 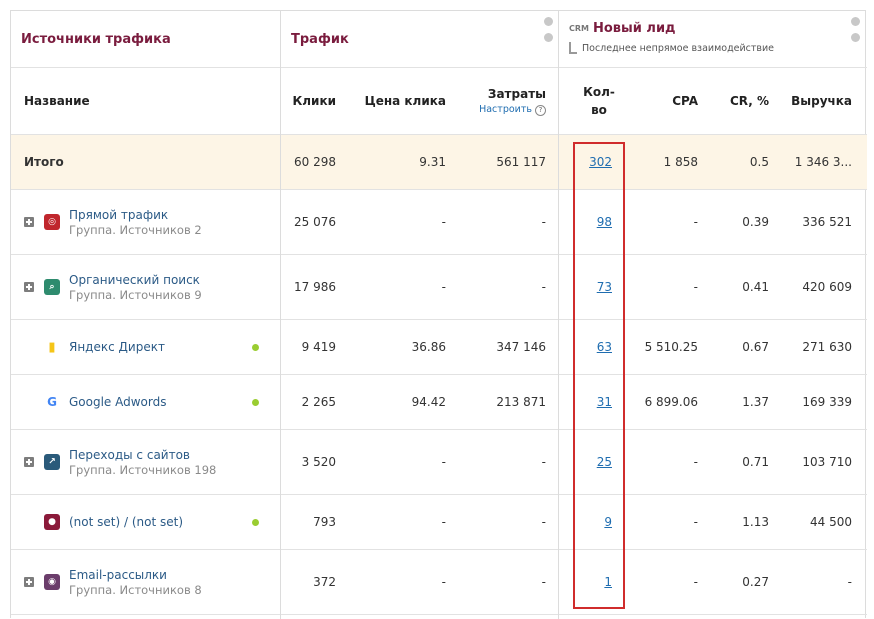 What do you see at coordinates (759, 162) in the screenshot?
I see `total-cr: 0.5` at bounding box center [759, 162].